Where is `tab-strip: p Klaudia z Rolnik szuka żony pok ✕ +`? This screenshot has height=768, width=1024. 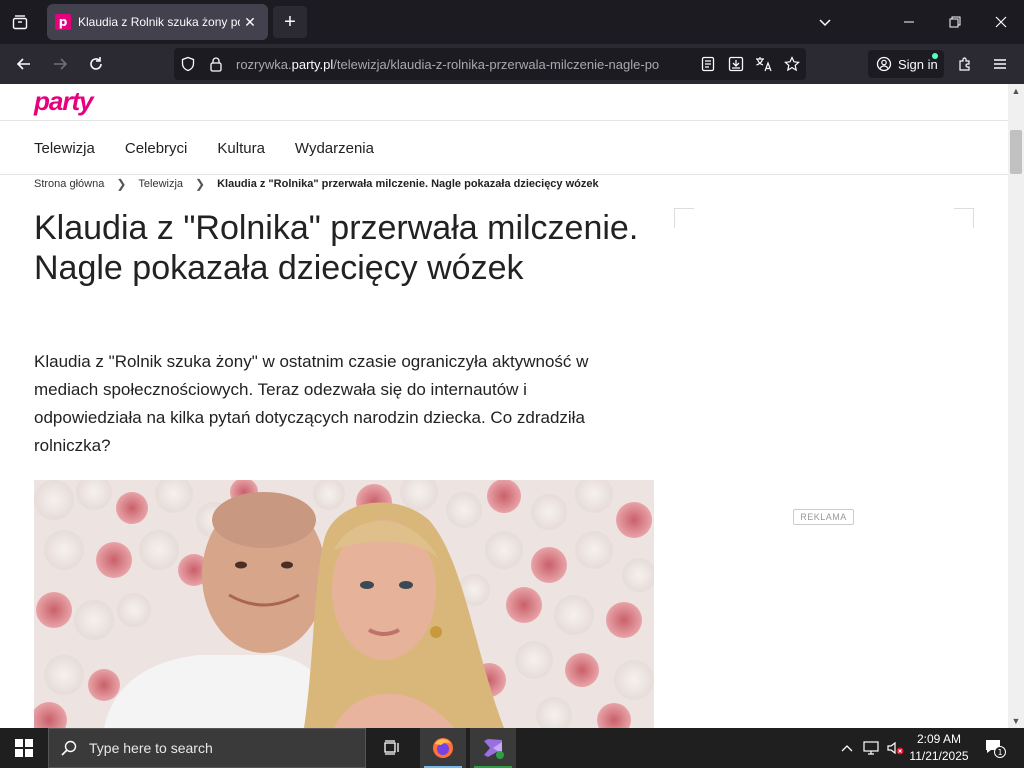 tab-strip: p Klaudia z Rolnik szuka żony pok ✕ + is located at coordinates (512, 22).